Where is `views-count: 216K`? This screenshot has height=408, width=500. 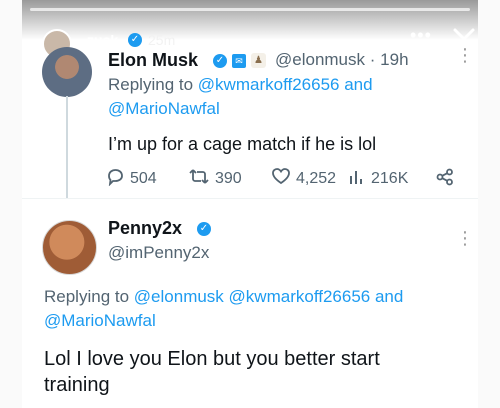
views-count: 216K is located at coordinates (390, 178).